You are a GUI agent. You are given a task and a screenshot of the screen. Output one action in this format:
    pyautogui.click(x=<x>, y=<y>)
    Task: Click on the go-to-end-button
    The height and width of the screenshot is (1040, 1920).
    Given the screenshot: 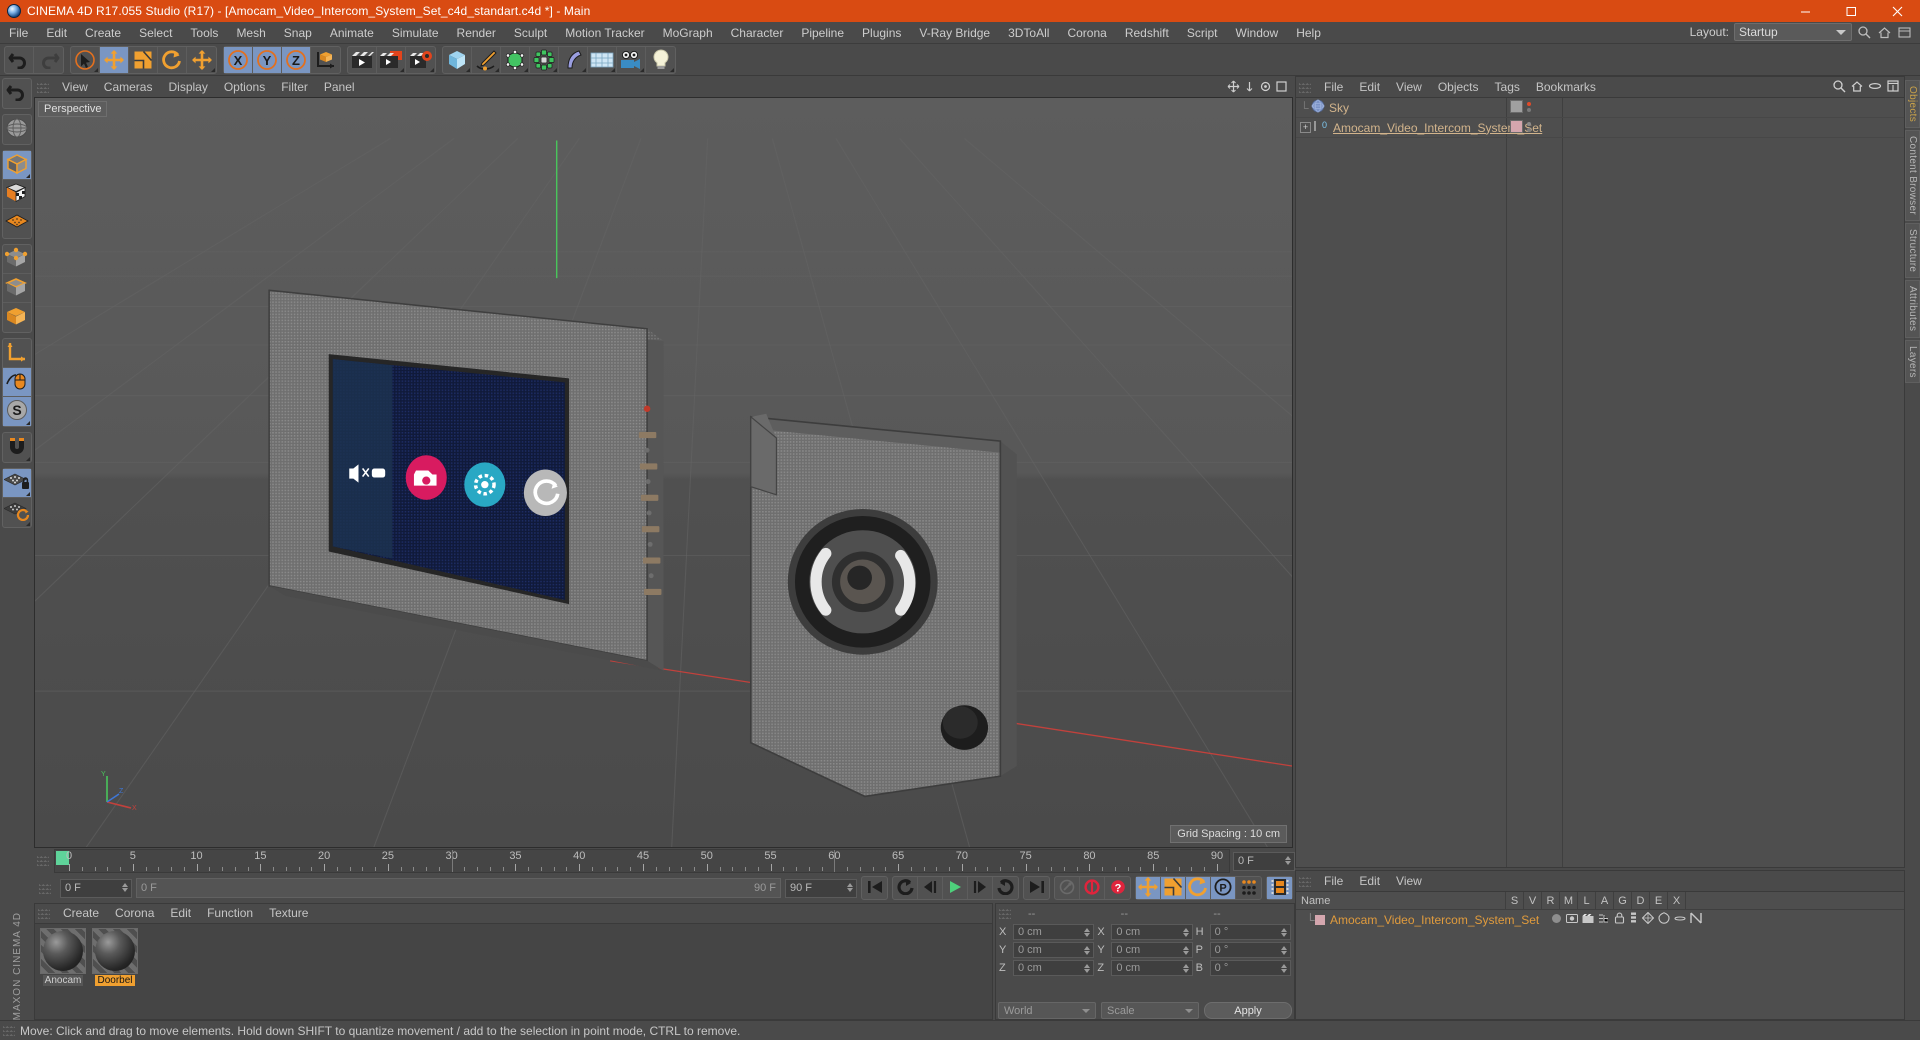 What is the action you would take?
    pyautogui.click(x=1036, y=888)
    